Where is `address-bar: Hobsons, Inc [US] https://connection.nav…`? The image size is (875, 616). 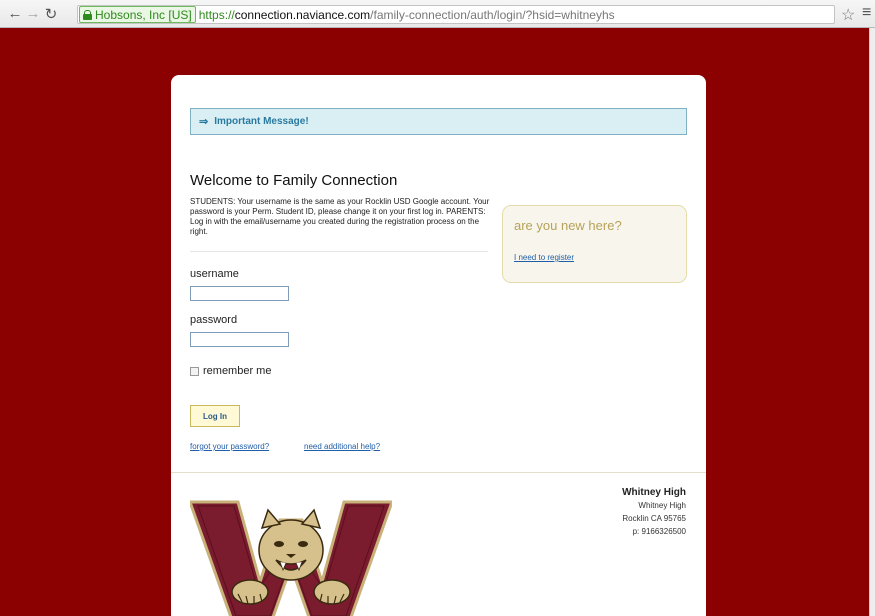 address-bar: Hobsons, Inc [US] https://connection.nav… is located at coordinates (456, 14).